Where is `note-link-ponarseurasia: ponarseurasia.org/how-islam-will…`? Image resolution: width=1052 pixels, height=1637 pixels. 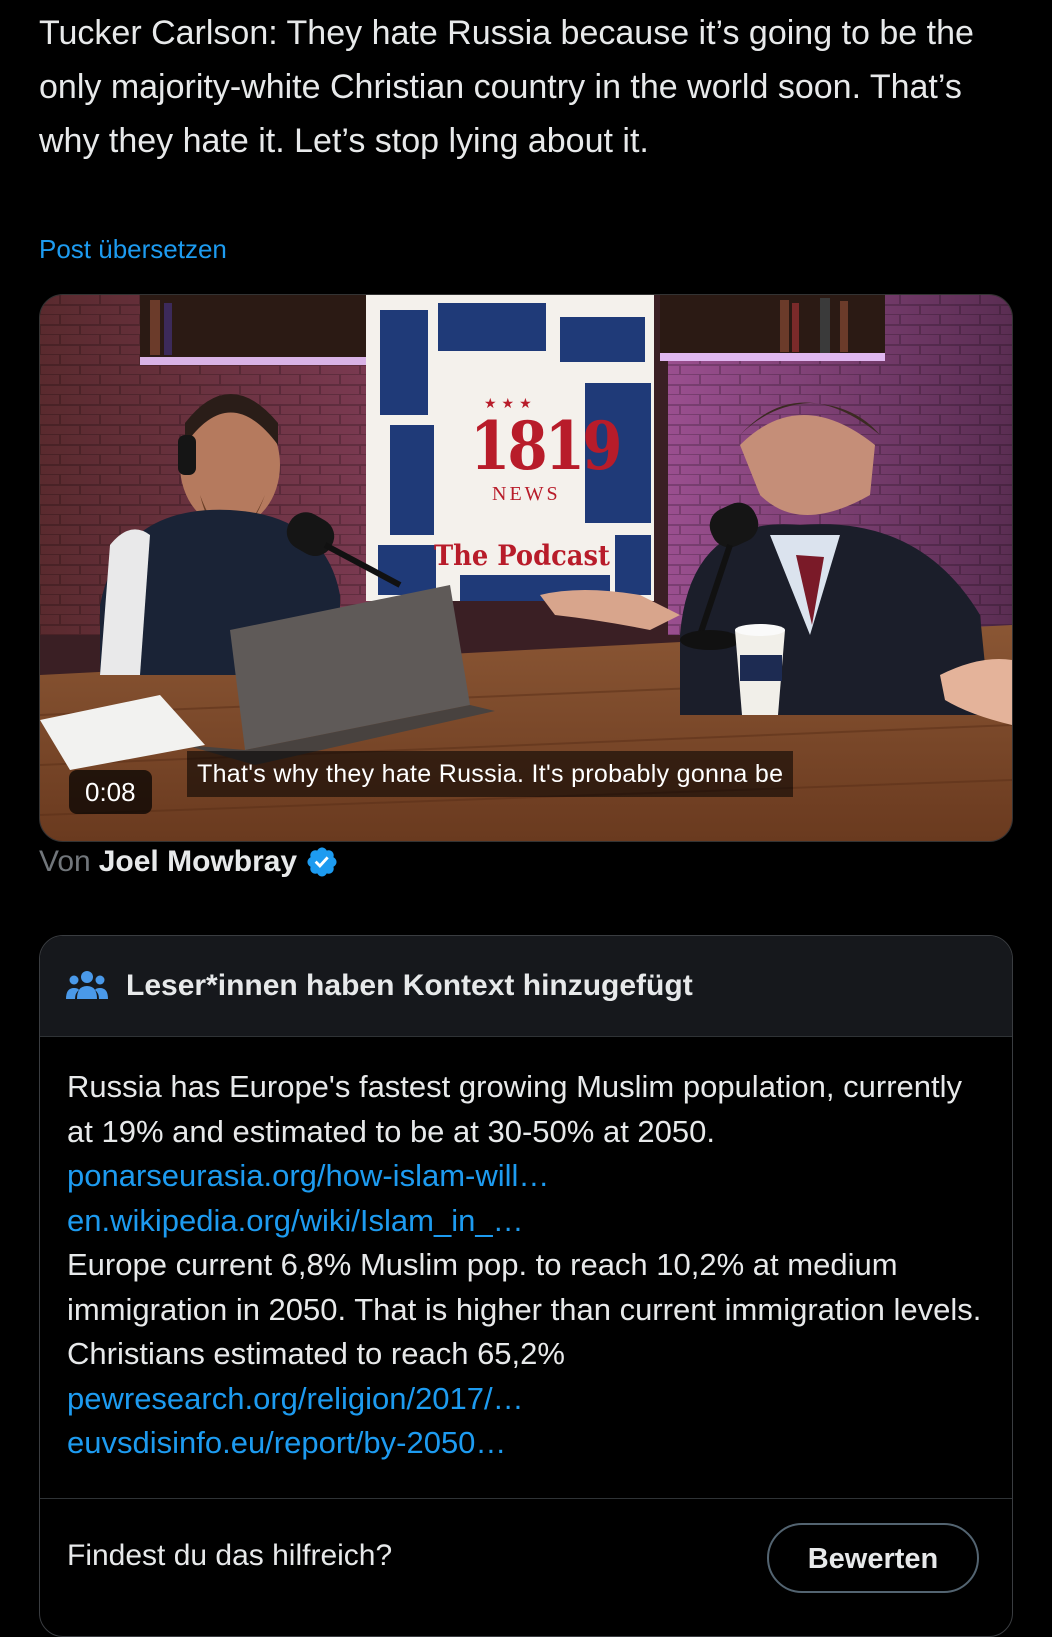
note-link-ponarseurasia: ponarseurasia.org/how-islam-will… is located at coordinates (526, 1176).